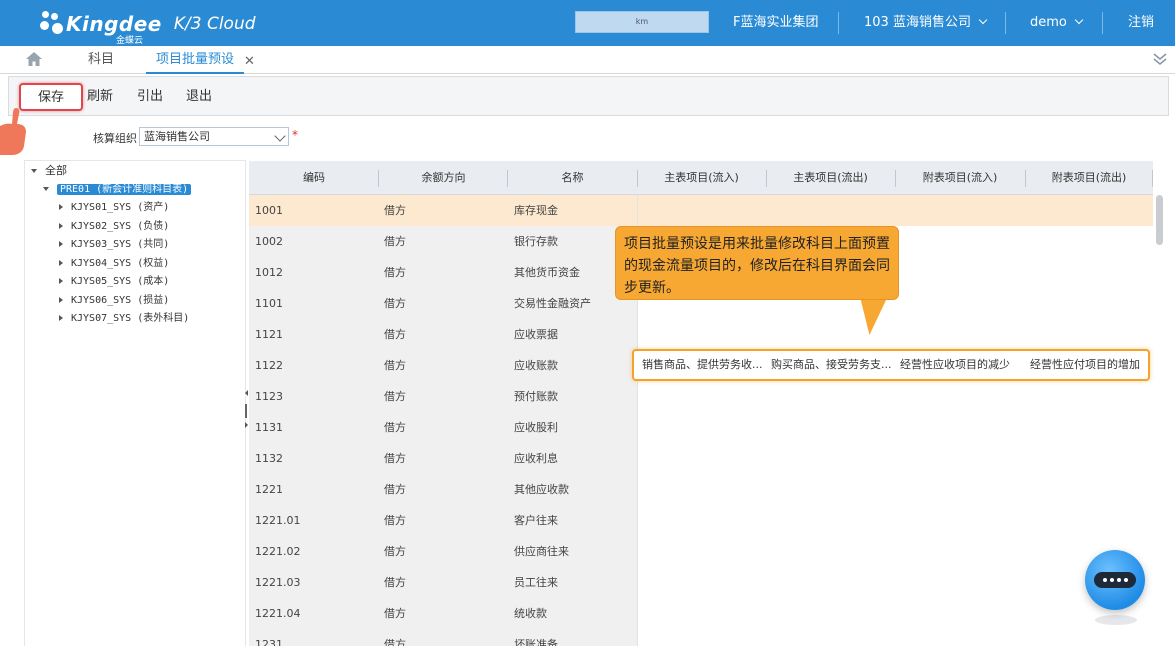 This screenshot has height=646, width=1175. What do you see at coordinates (1116, 620) in the screenshot?
I see `assistant-shadow` at bounding box center [1116, 620].